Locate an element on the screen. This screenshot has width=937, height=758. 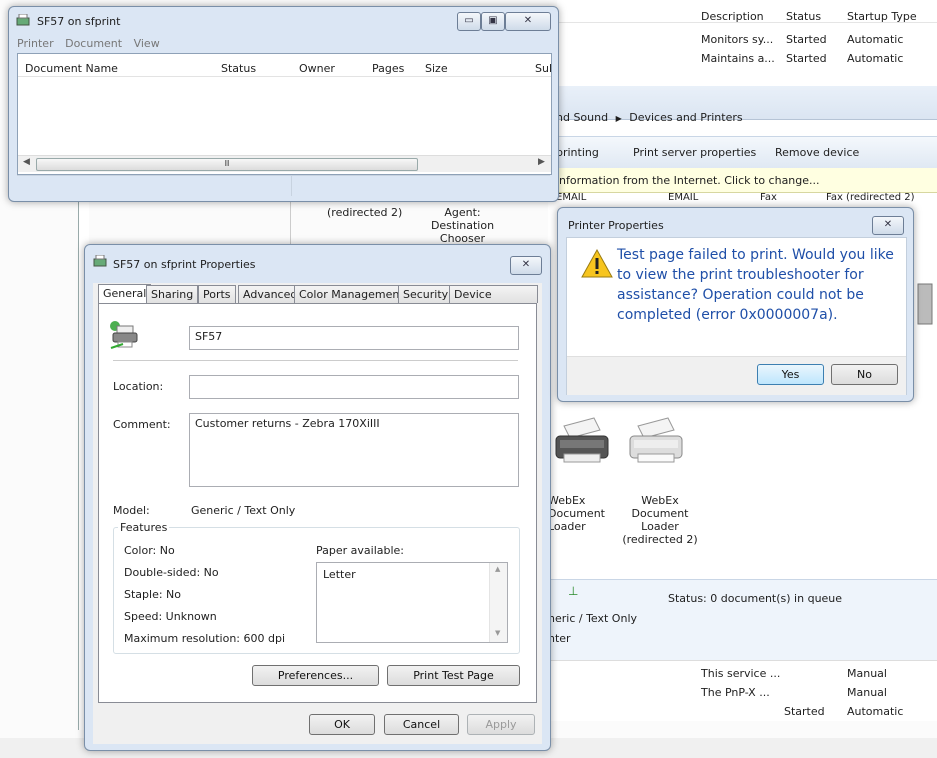
cancel-button: Cancel is located at coordinates (421, 724).